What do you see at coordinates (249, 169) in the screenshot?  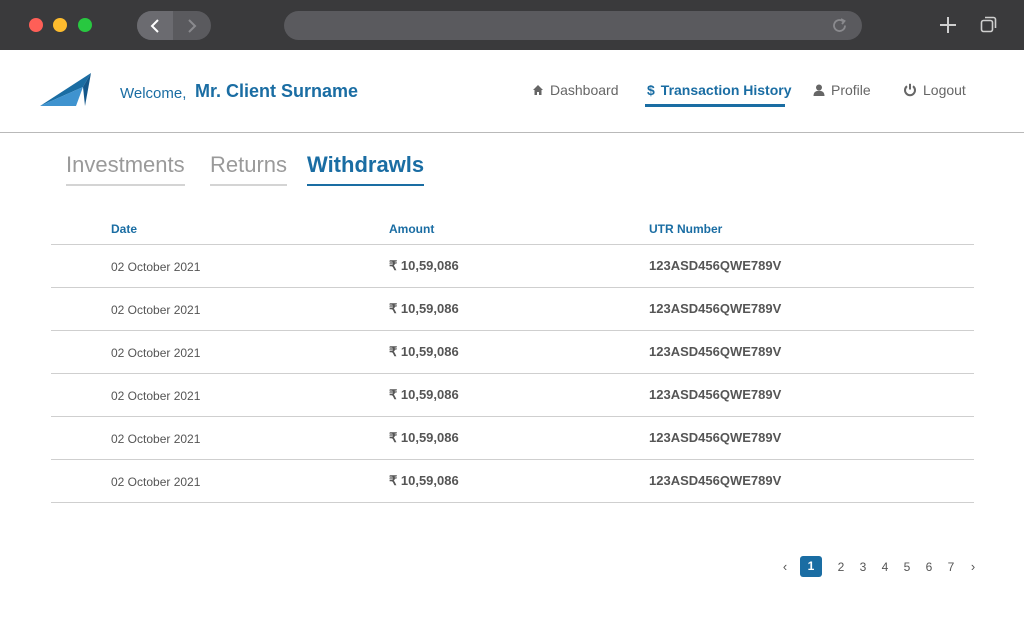 I see `tab-returns: Returns` at bounding box center [249, 169].